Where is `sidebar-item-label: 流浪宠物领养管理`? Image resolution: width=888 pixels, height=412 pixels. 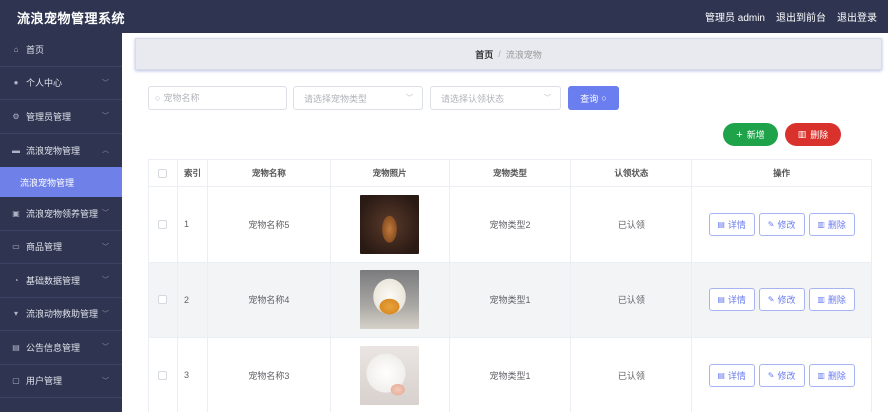 sidebar-item-label: 流浪宠物领养管理 is located at coordinates (62, 213).